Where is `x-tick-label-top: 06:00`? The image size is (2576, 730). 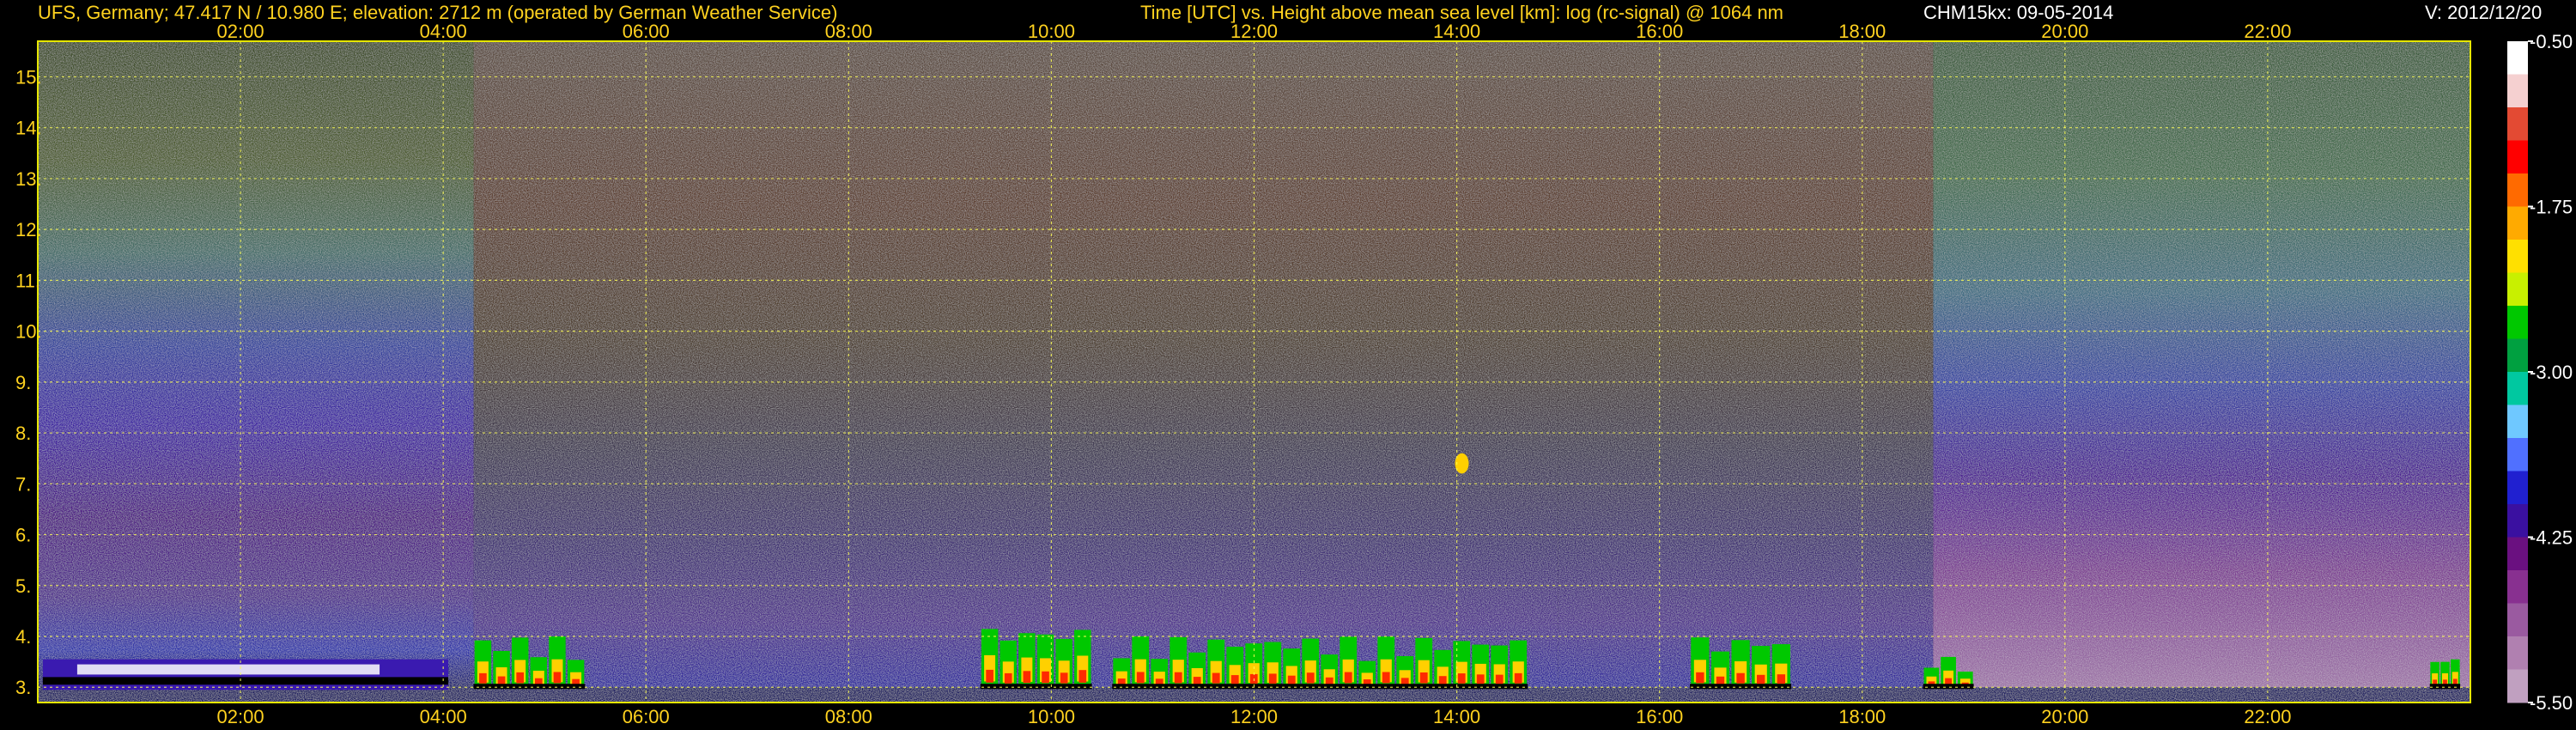 x-tick-label-top: 06:00 is located at coordinates (647, 31).